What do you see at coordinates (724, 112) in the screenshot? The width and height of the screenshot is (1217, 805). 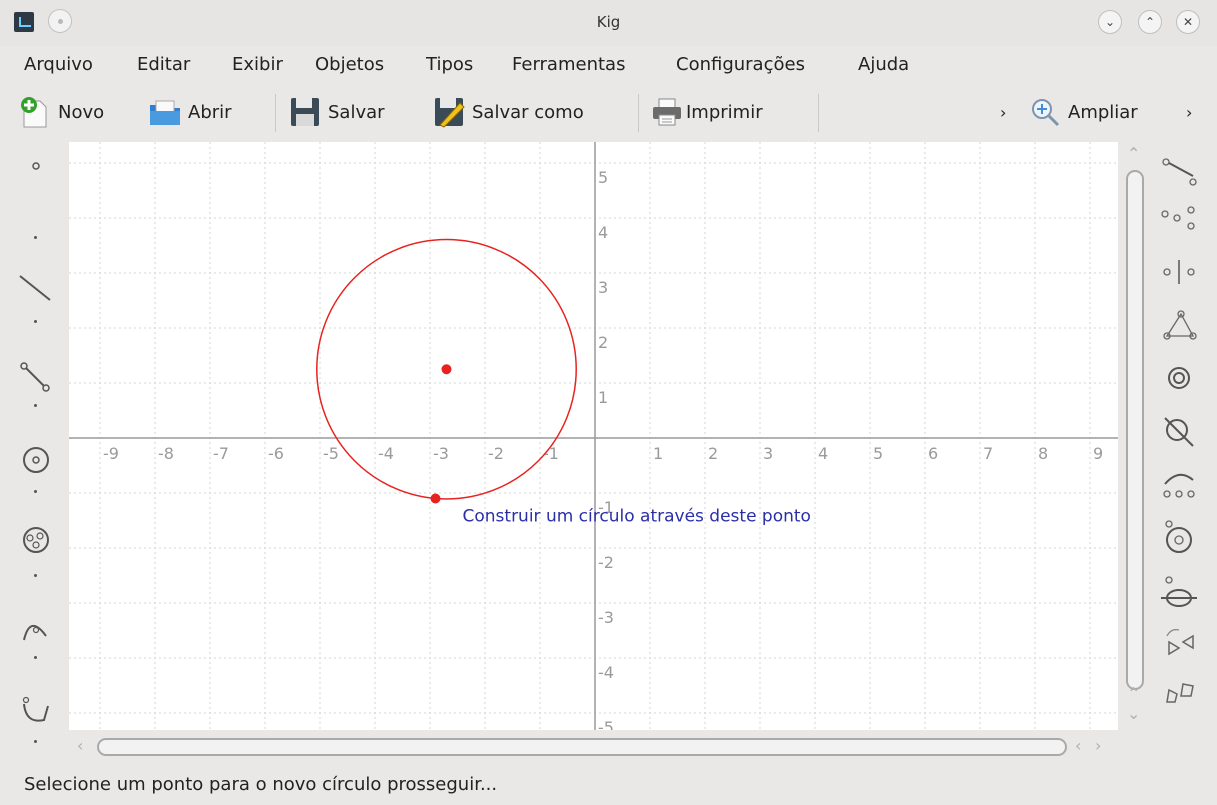 I see `imprimir-label: Imprimir` at bounding box center [724, 112].